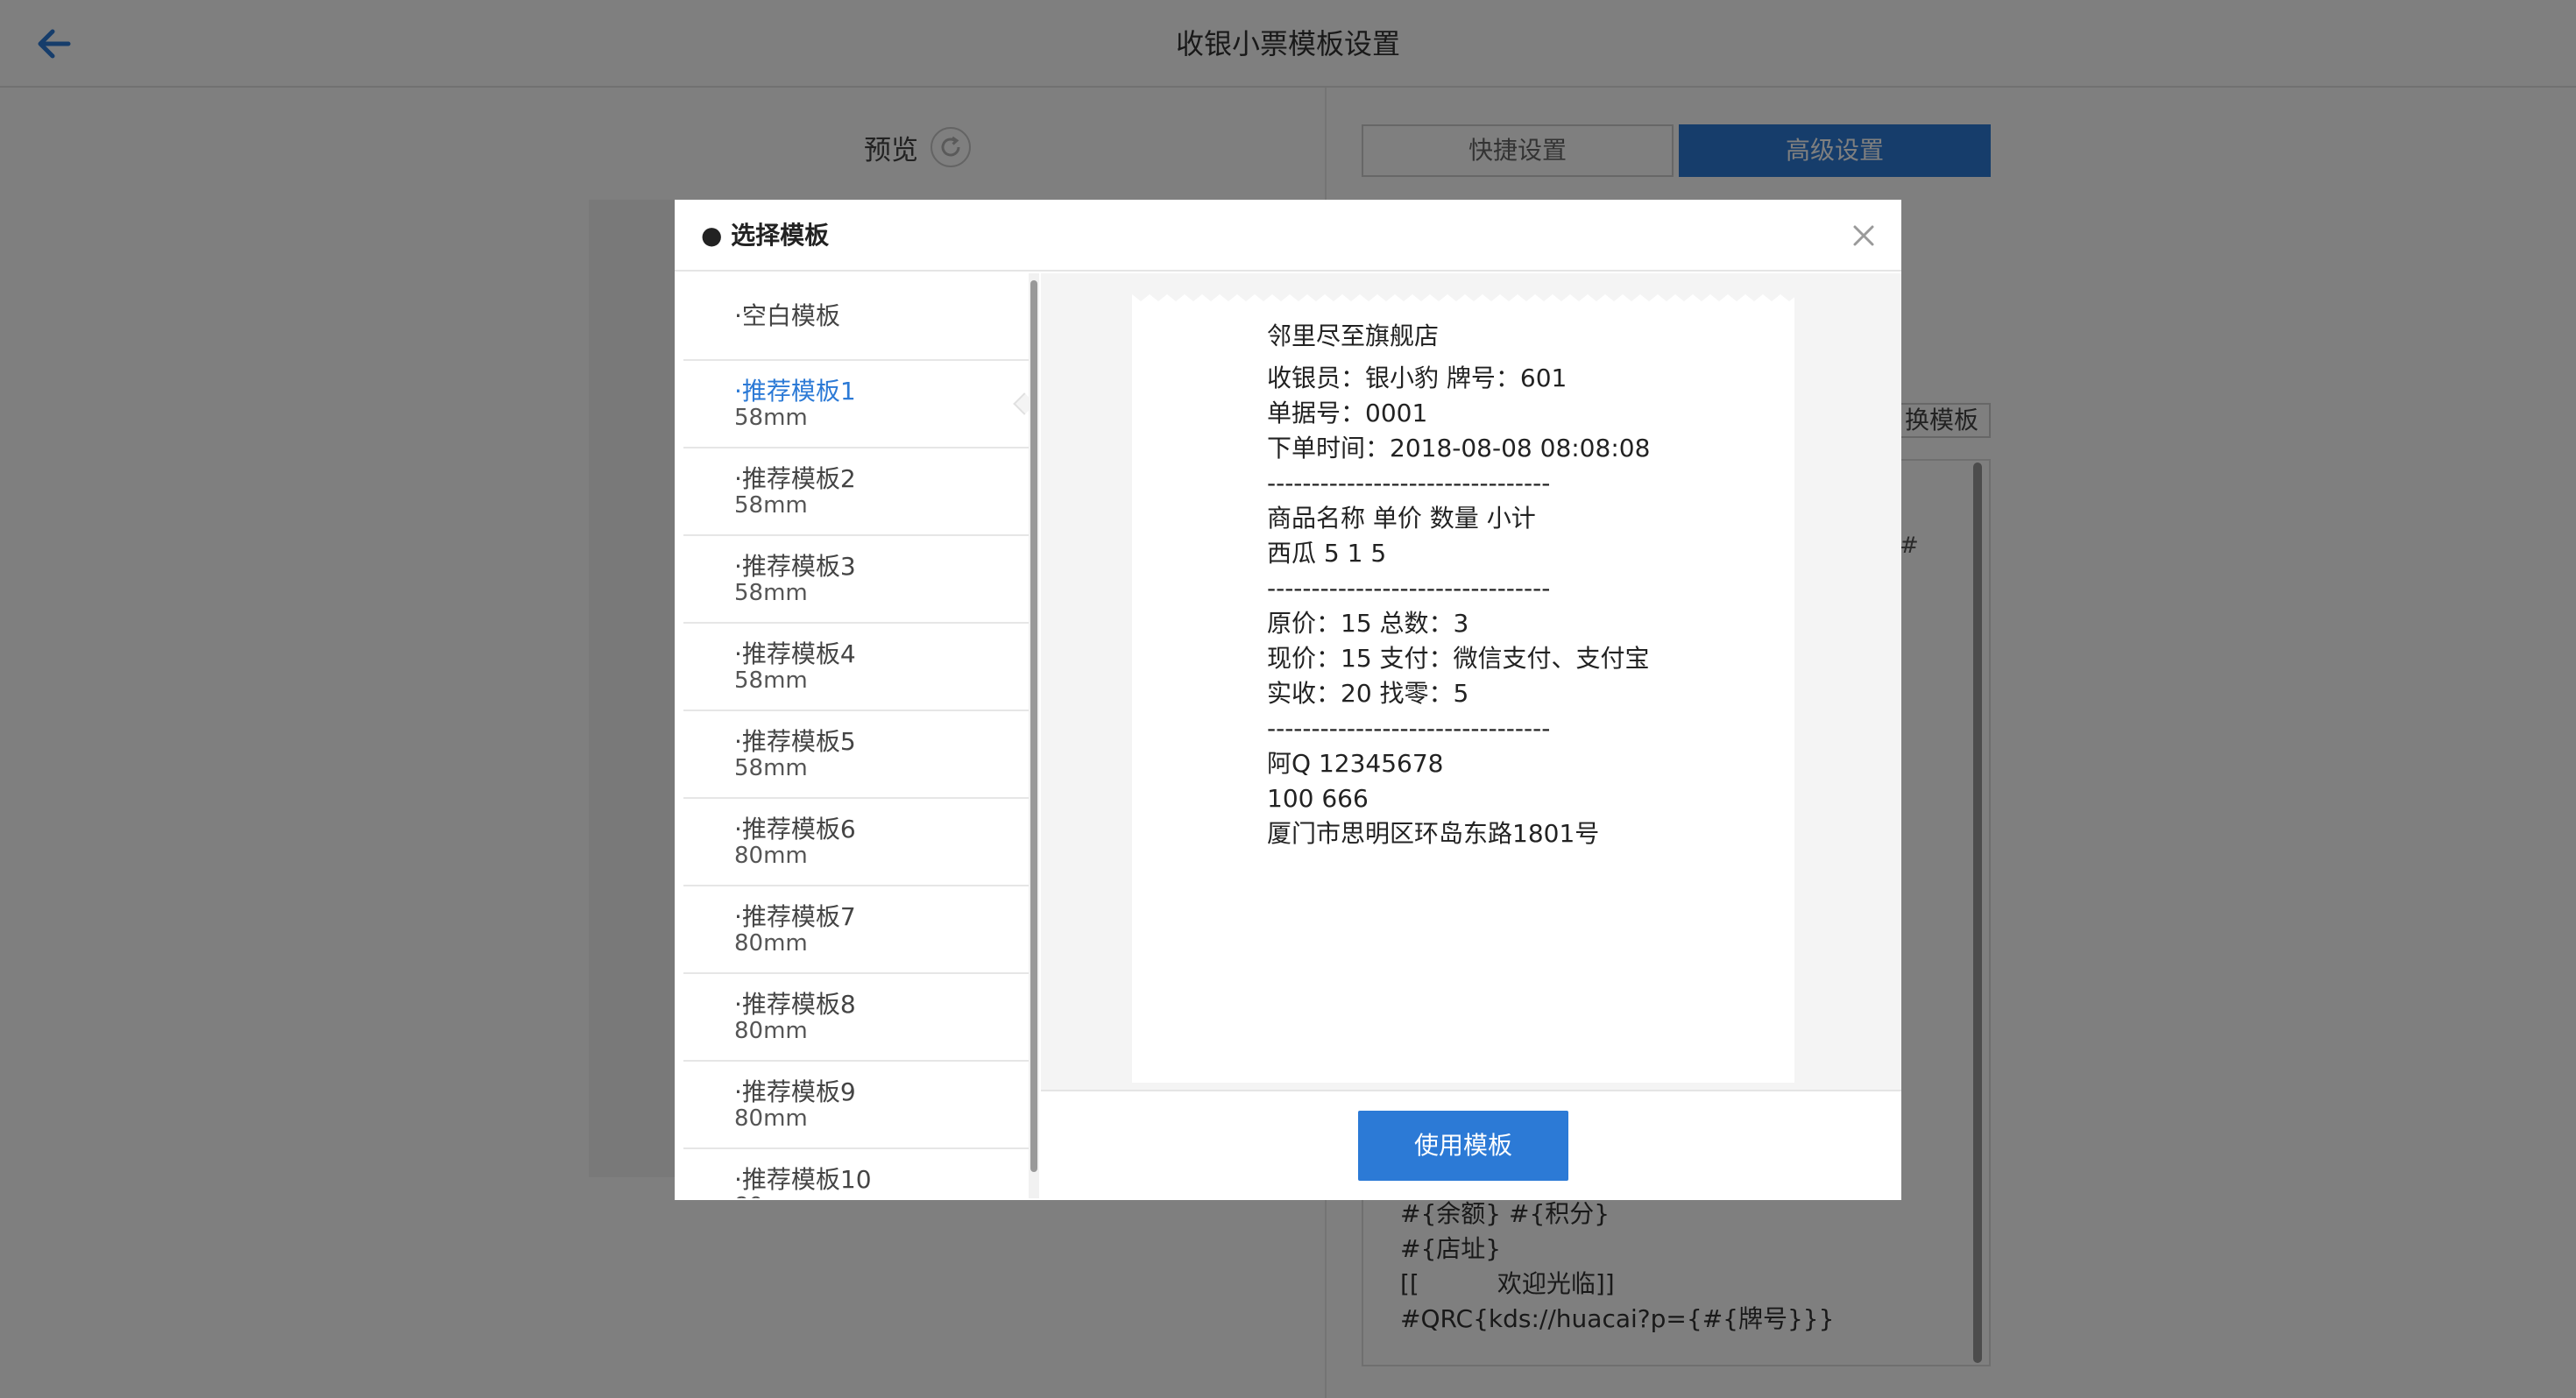  What do you see at coordinates (1368, 693) in the screenshot?
I see `receipt-line: 实收：20 找零：5` at bounding box center [1368, 693].